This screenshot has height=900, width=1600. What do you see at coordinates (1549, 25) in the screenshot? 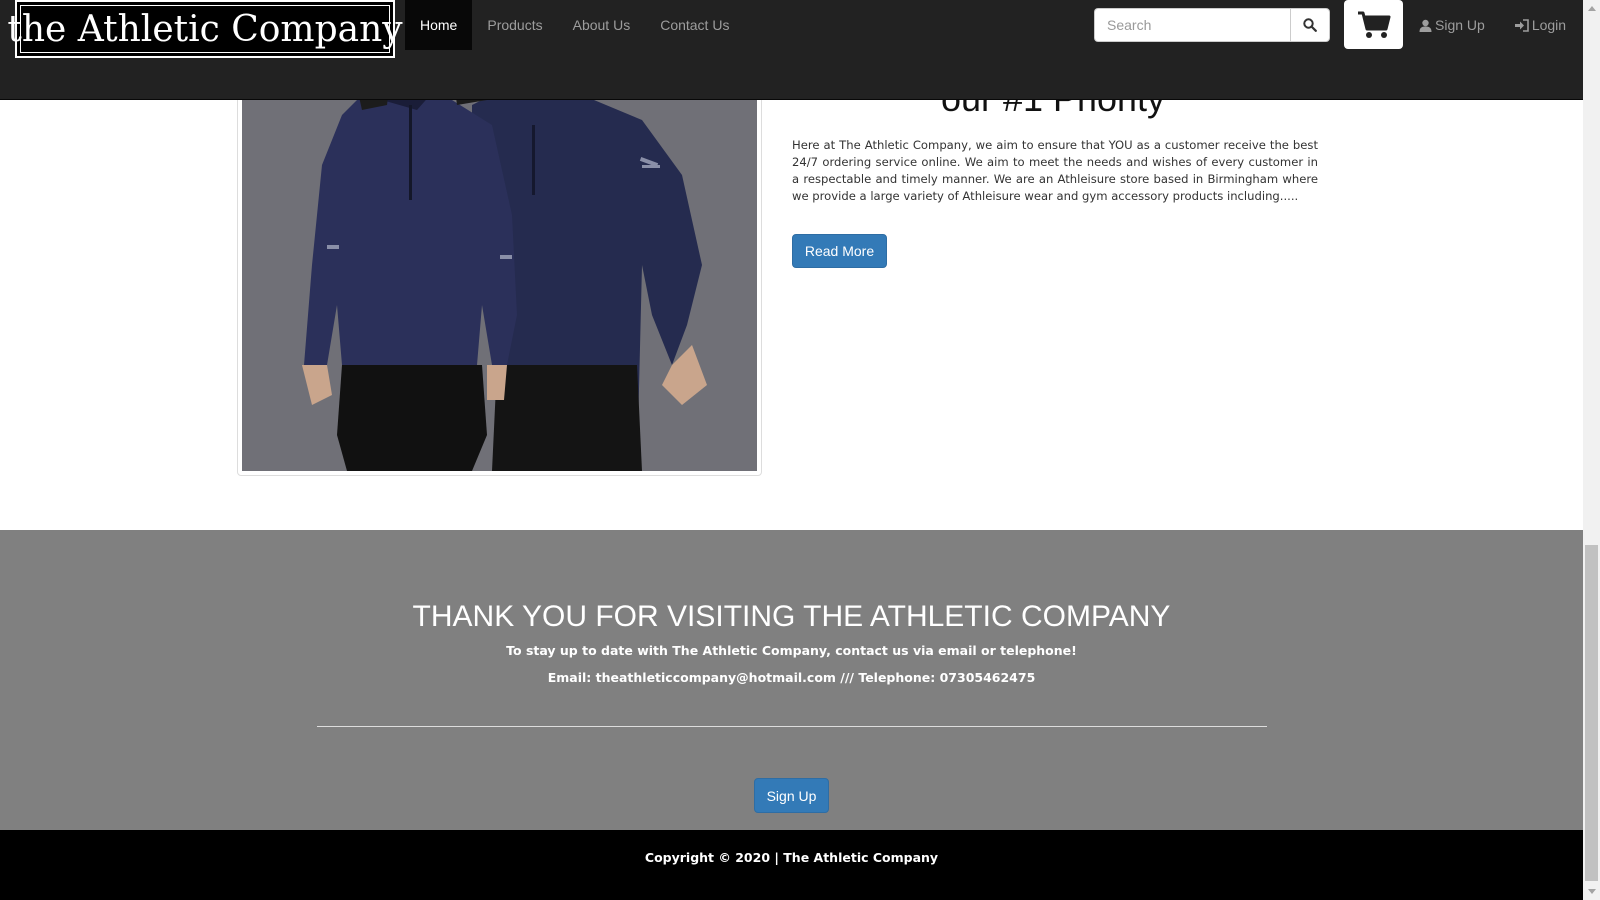
I see `login-label: Login` at bounding box center [1549, 25].